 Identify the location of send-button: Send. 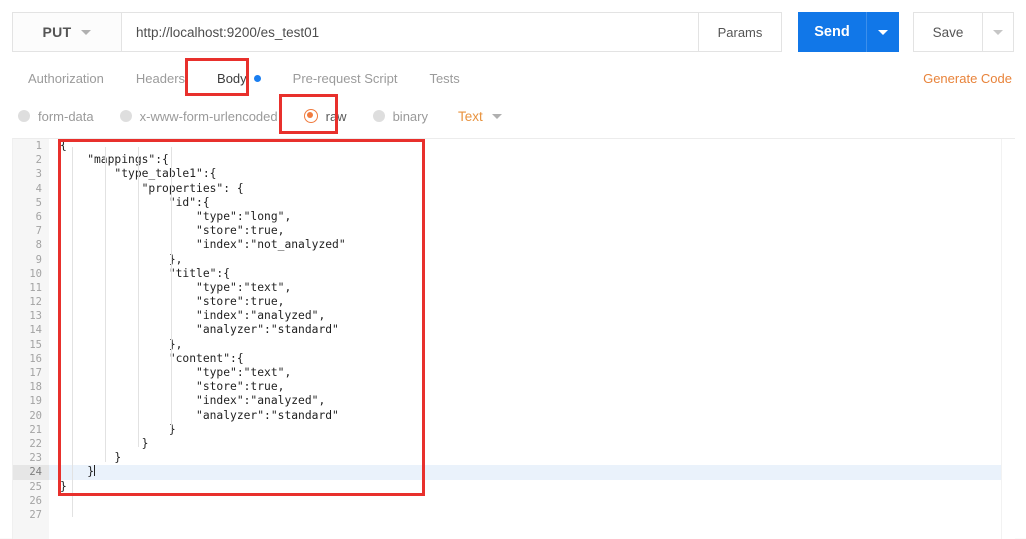
(832, 32).